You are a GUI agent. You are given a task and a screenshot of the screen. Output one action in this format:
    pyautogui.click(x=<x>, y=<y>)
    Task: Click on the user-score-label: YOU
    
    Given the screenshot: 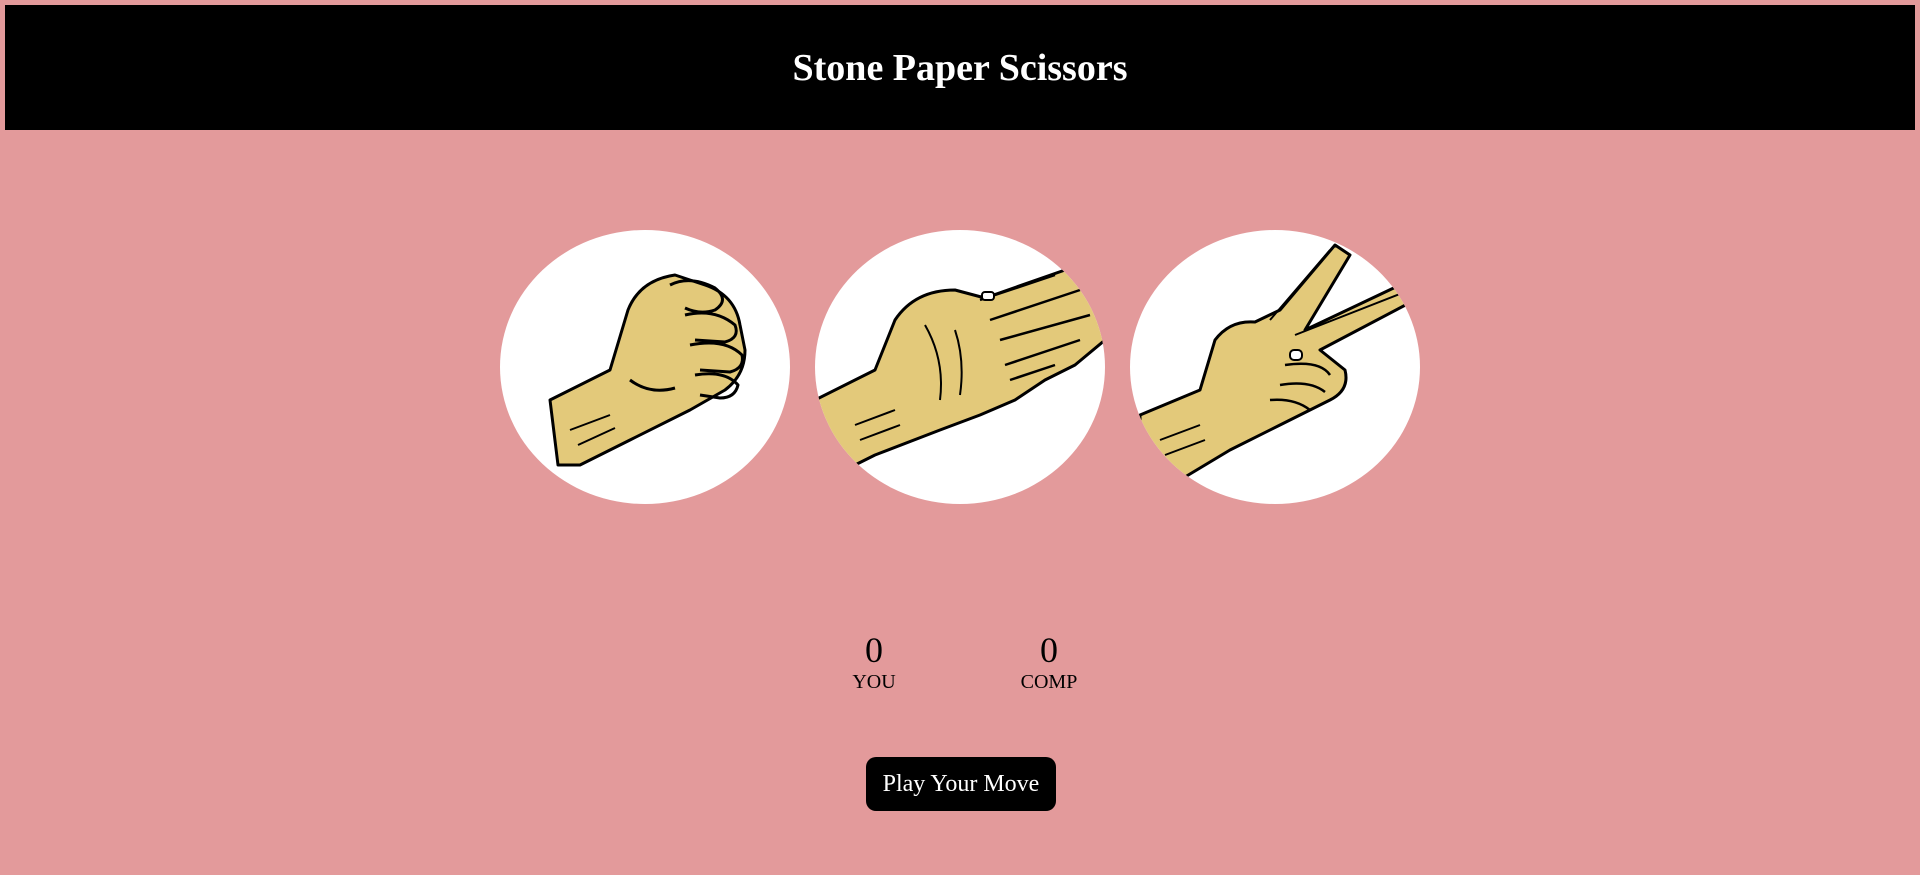 What is the action you would take?
    pyautogui.click(x=874, y=682)
    